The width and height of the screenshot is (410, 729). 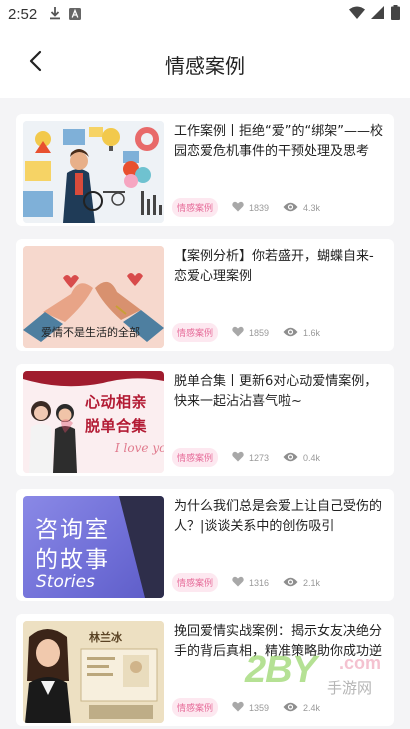 What do you see at coordinates (312, 332) in the screenshot?
I see `views-count: 1.6k` at bounding box center [312, 332].